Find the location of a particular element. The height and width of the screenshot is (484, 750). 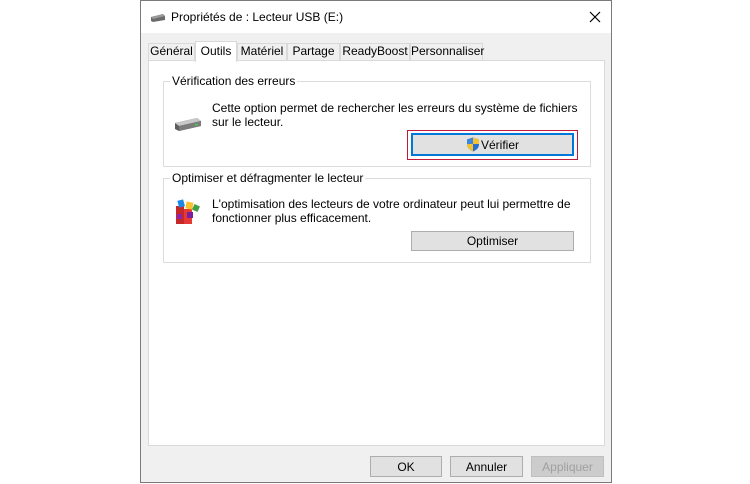

cancel-button: Annuler is located at coordinates (486, 466).